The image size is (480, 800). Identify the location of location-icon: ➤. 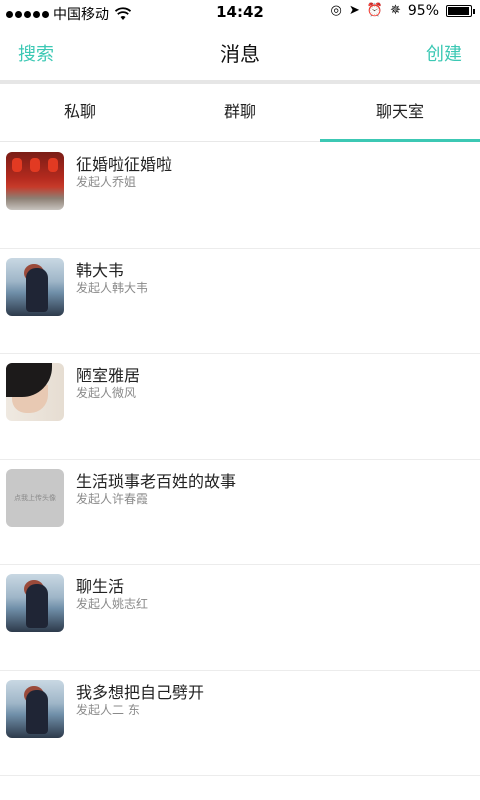
(354, 10).